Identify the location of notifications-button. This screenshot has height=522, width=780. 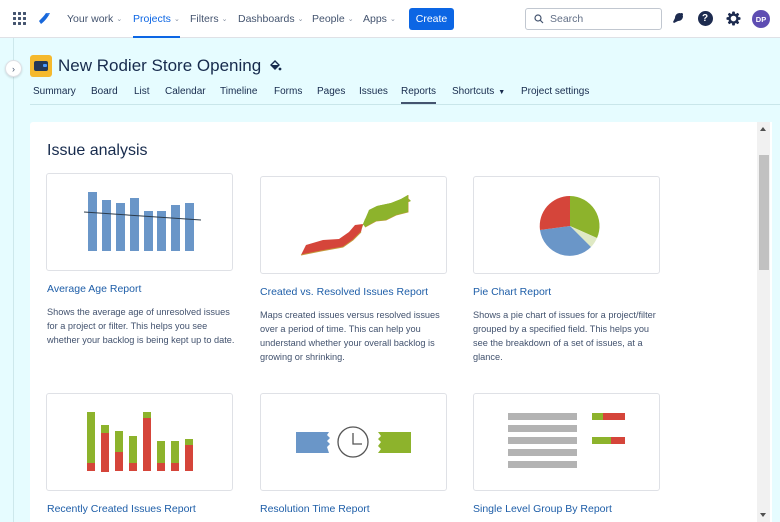
(678, 18).